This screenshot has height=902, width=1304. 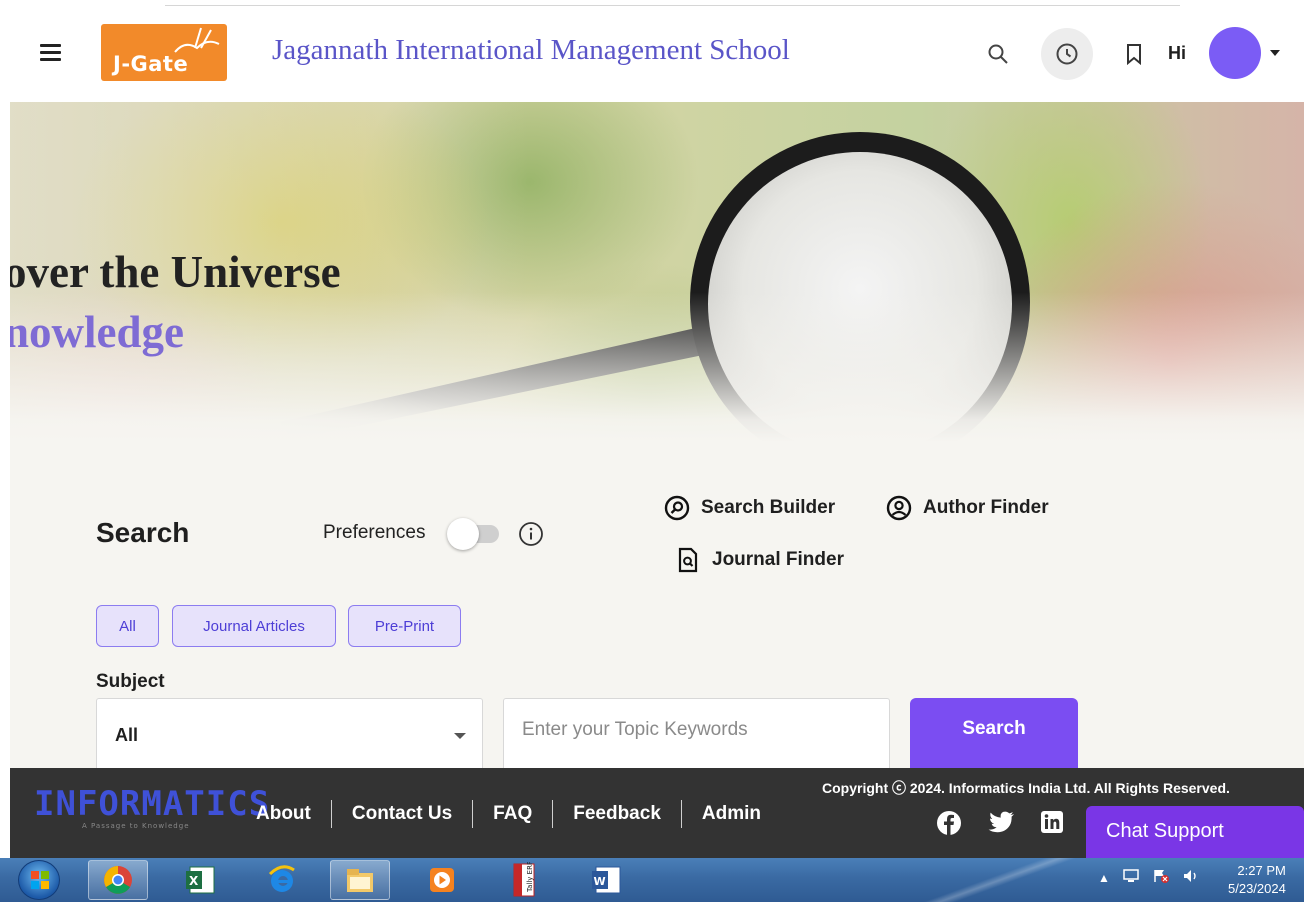 What do you see at coordinates (1134, 54) in the screenshot?
I see `bookmark-icon` at bounding box center [1134, 54].